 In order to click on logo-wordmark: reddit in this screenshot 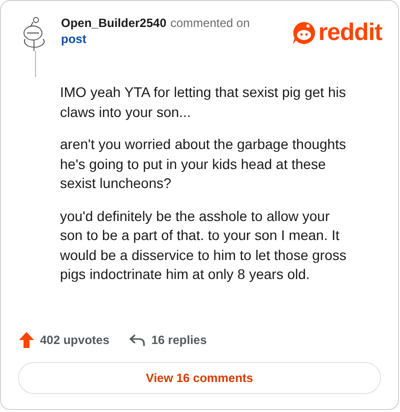, I will do `click(350, 33)`.